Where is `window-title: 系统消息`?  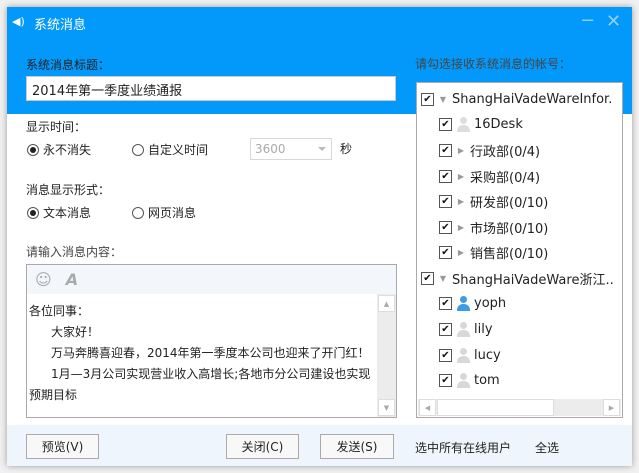 window-title: 系统消息 is located at coordinates (60, 25).